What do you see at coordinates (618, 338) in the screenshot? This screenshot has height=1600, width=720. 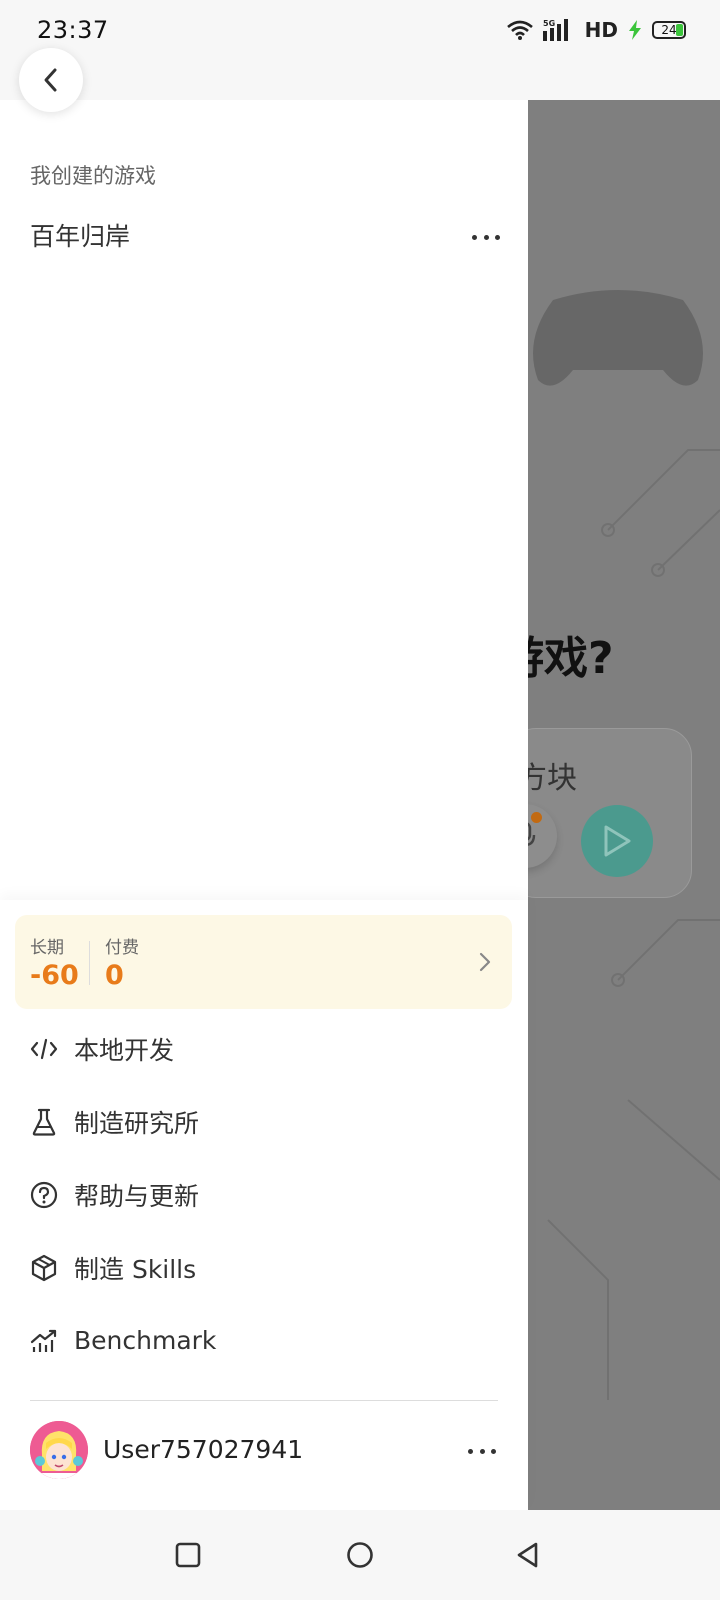 I see `gamepad-icon` at bounding box center [618, 338].